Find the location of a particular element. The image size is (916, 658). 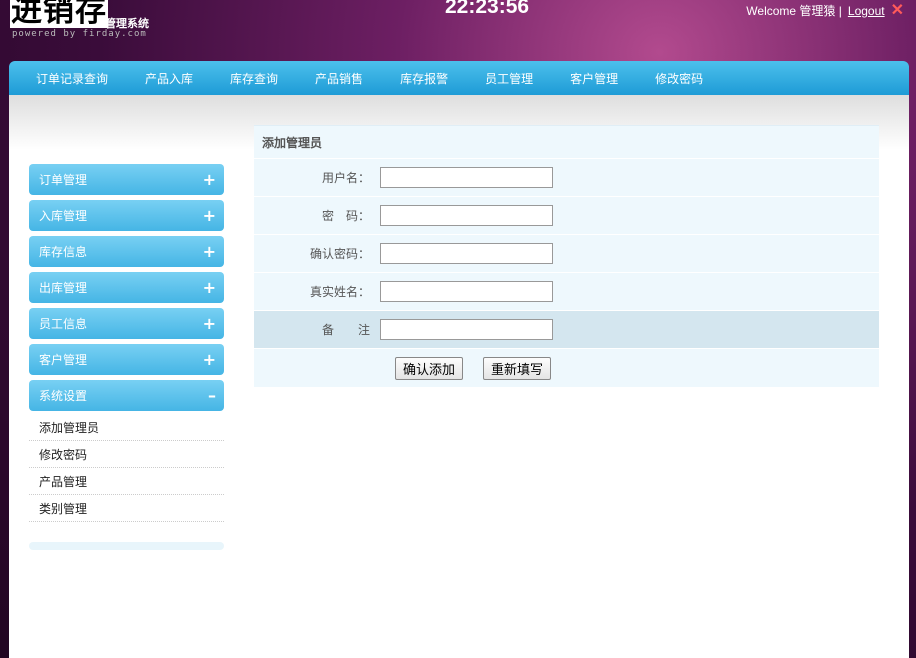

reset-button: 重新填写 is located at coordinates (517, 368).